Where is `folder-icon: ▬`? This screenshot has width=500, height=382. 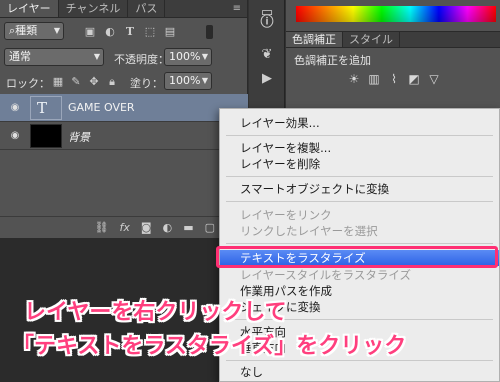 folder-icon: ▬ is located at coordinates (188, 227).